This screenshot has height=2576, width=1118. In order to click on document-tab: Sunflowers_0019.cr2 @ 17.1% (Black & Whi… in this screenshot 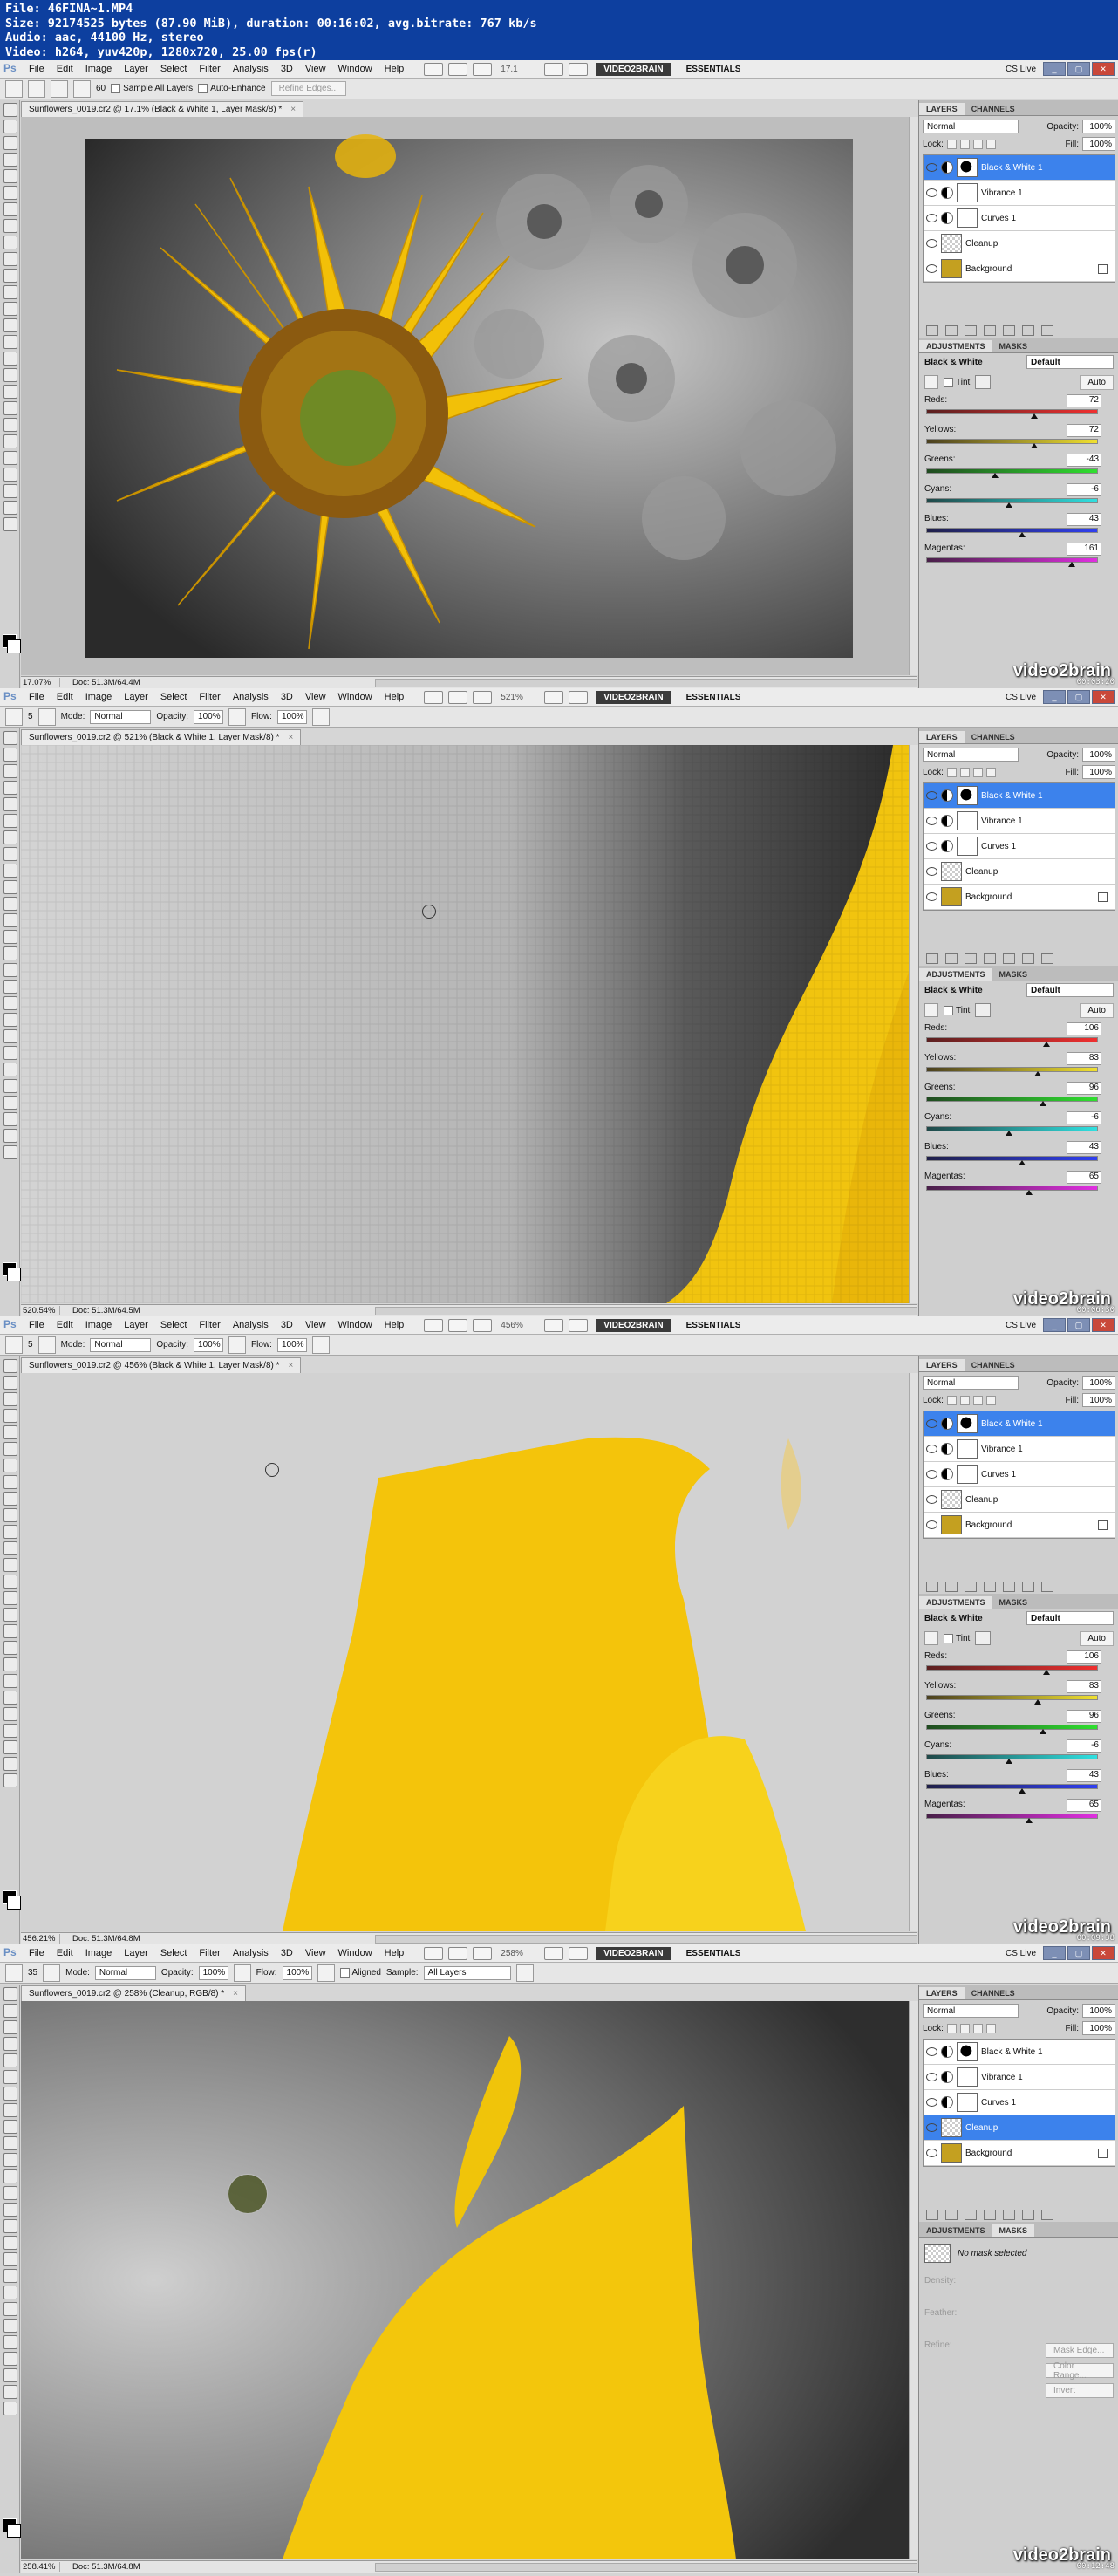, I will do `click(162, 109)`.